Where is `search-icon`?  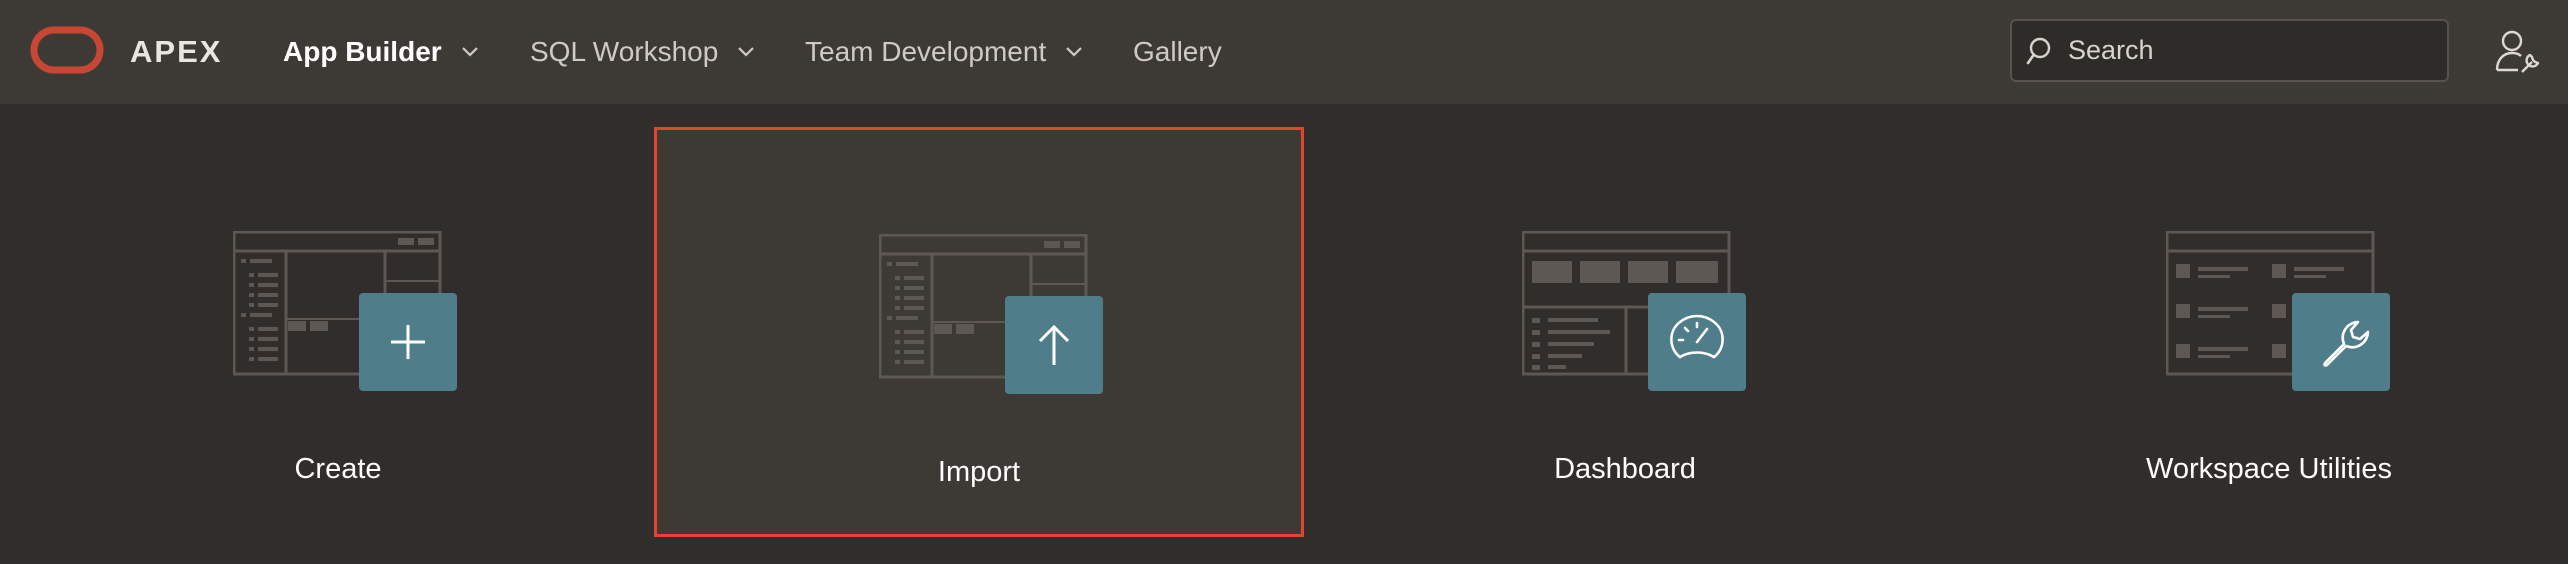
search-icon is located at coordinates (2038, 50).